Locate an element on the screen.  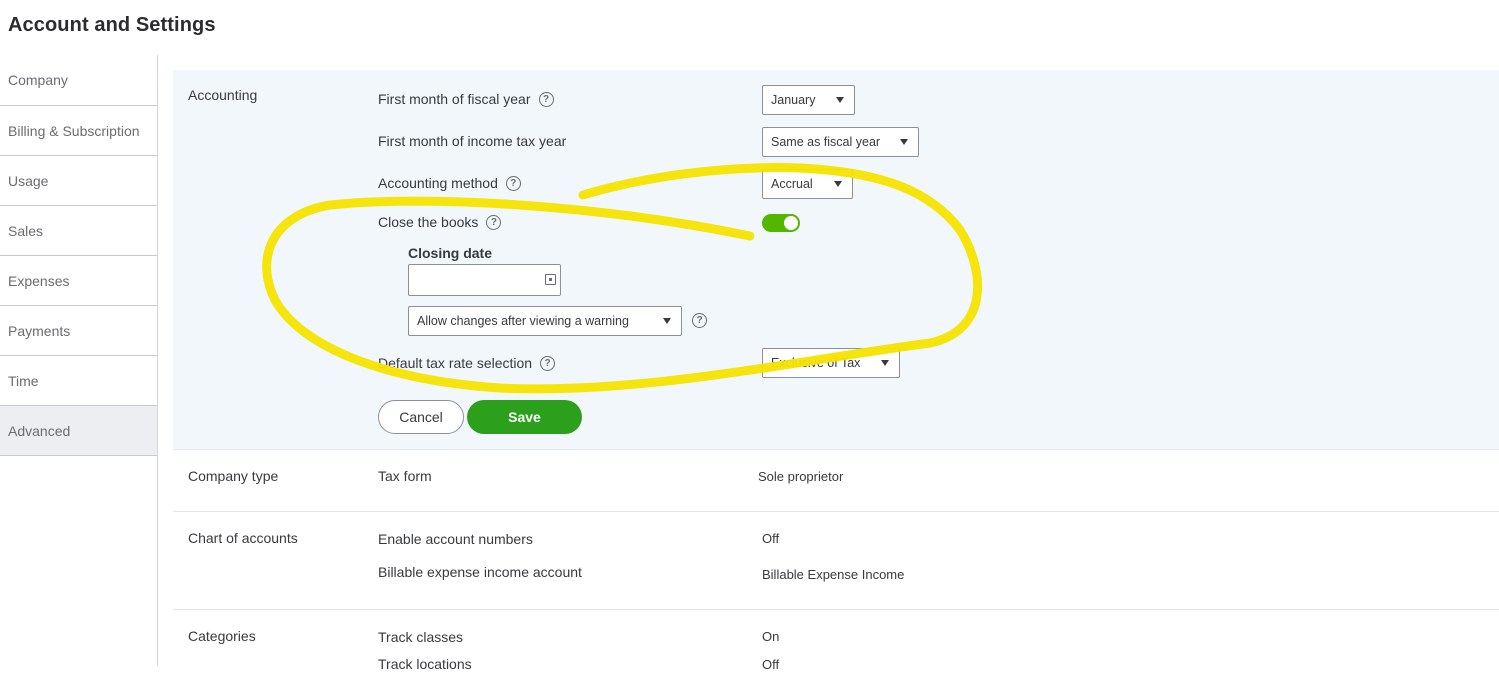
default-tax-rate-value: Exclusive of Tax is located at coordinates (816, 363).